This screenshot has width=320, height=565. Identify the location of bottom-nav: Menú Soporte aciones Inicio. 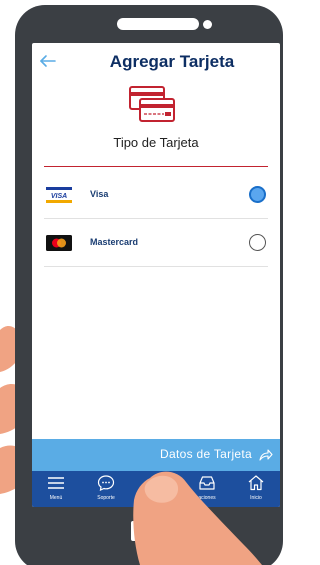
(156, 489).